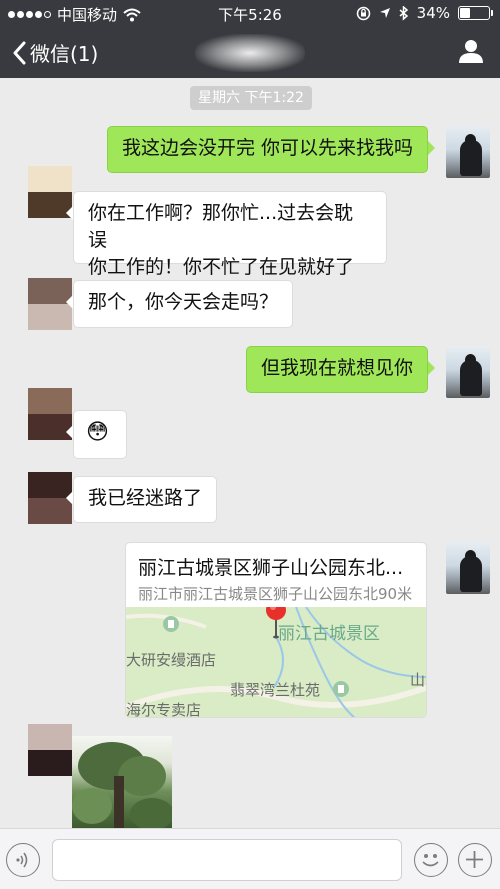  What do you see at coordinates (64, 54) in the screenshot?
I see `back-label: 微信(1)` at bounding box center [64, 54].